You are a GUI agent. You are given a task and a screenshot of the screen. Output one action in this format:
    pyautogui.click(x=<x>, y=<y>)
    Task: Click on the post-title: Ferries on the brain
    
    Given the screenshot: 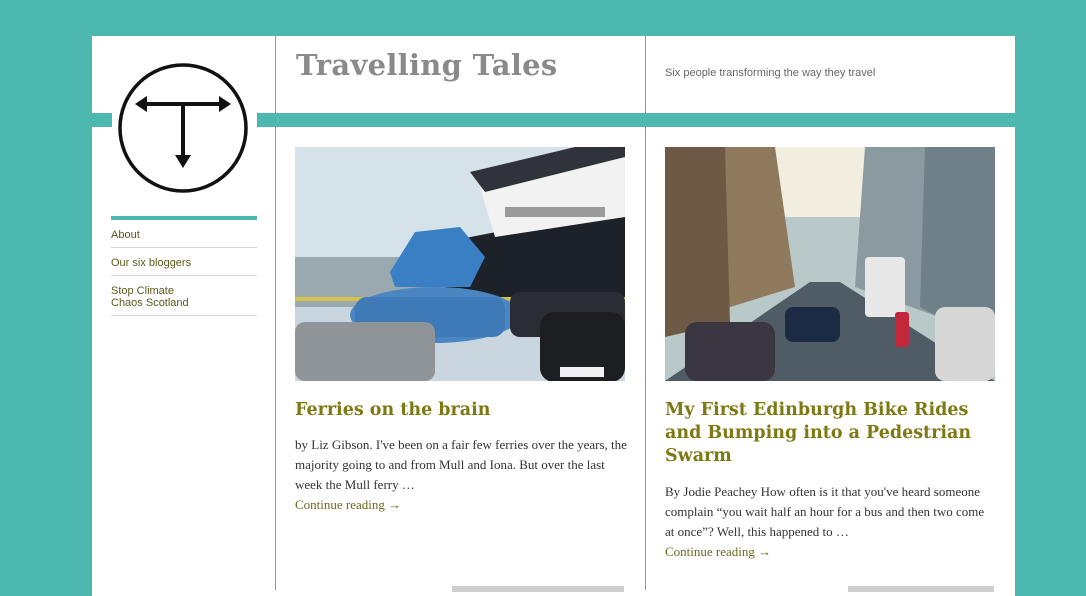 What is the action you would take?
    pyautogui.click(x=460, y=410)
    